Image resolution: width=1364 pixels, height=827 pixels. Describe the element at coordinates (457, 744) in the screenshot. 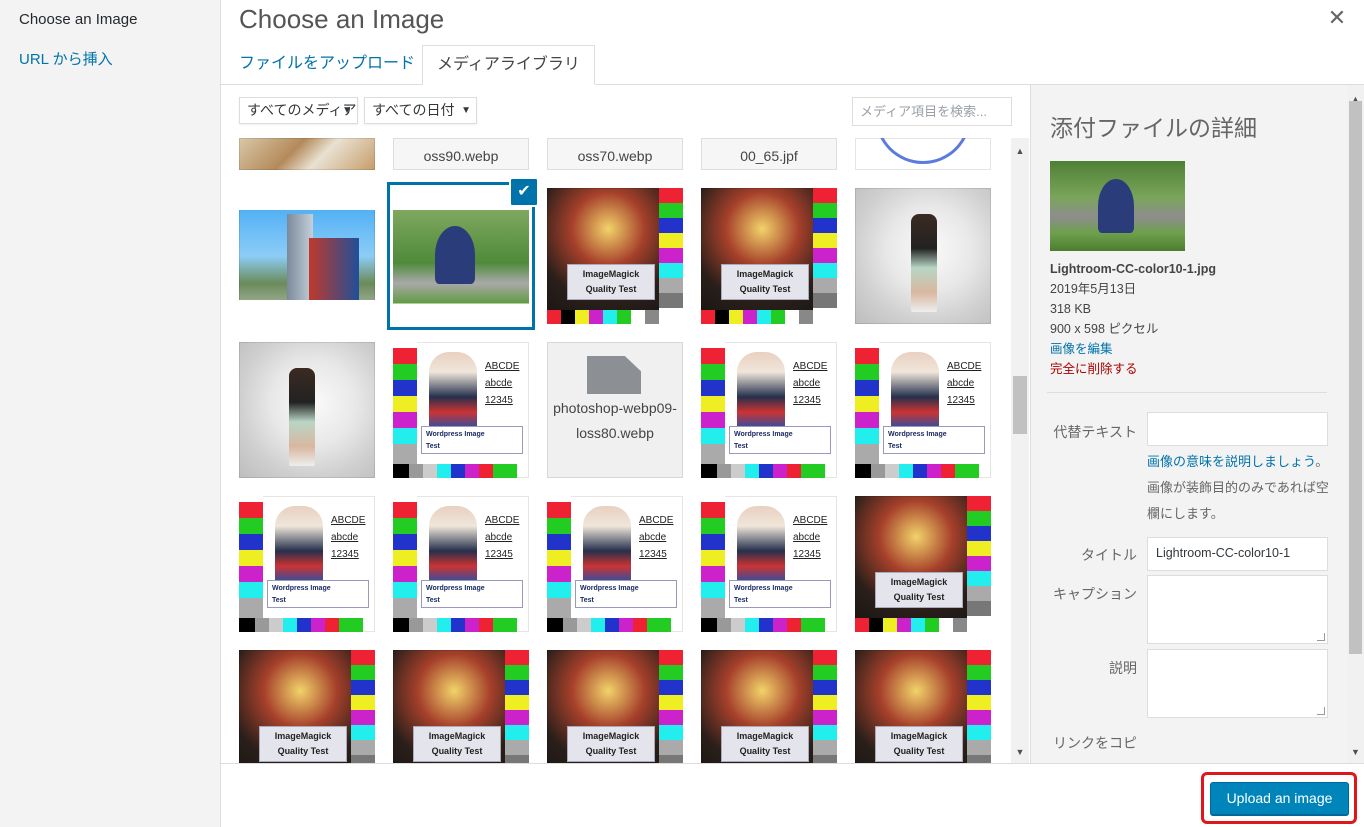

I see `thumbnail-label: ImageMagick Quality Test` at that location.